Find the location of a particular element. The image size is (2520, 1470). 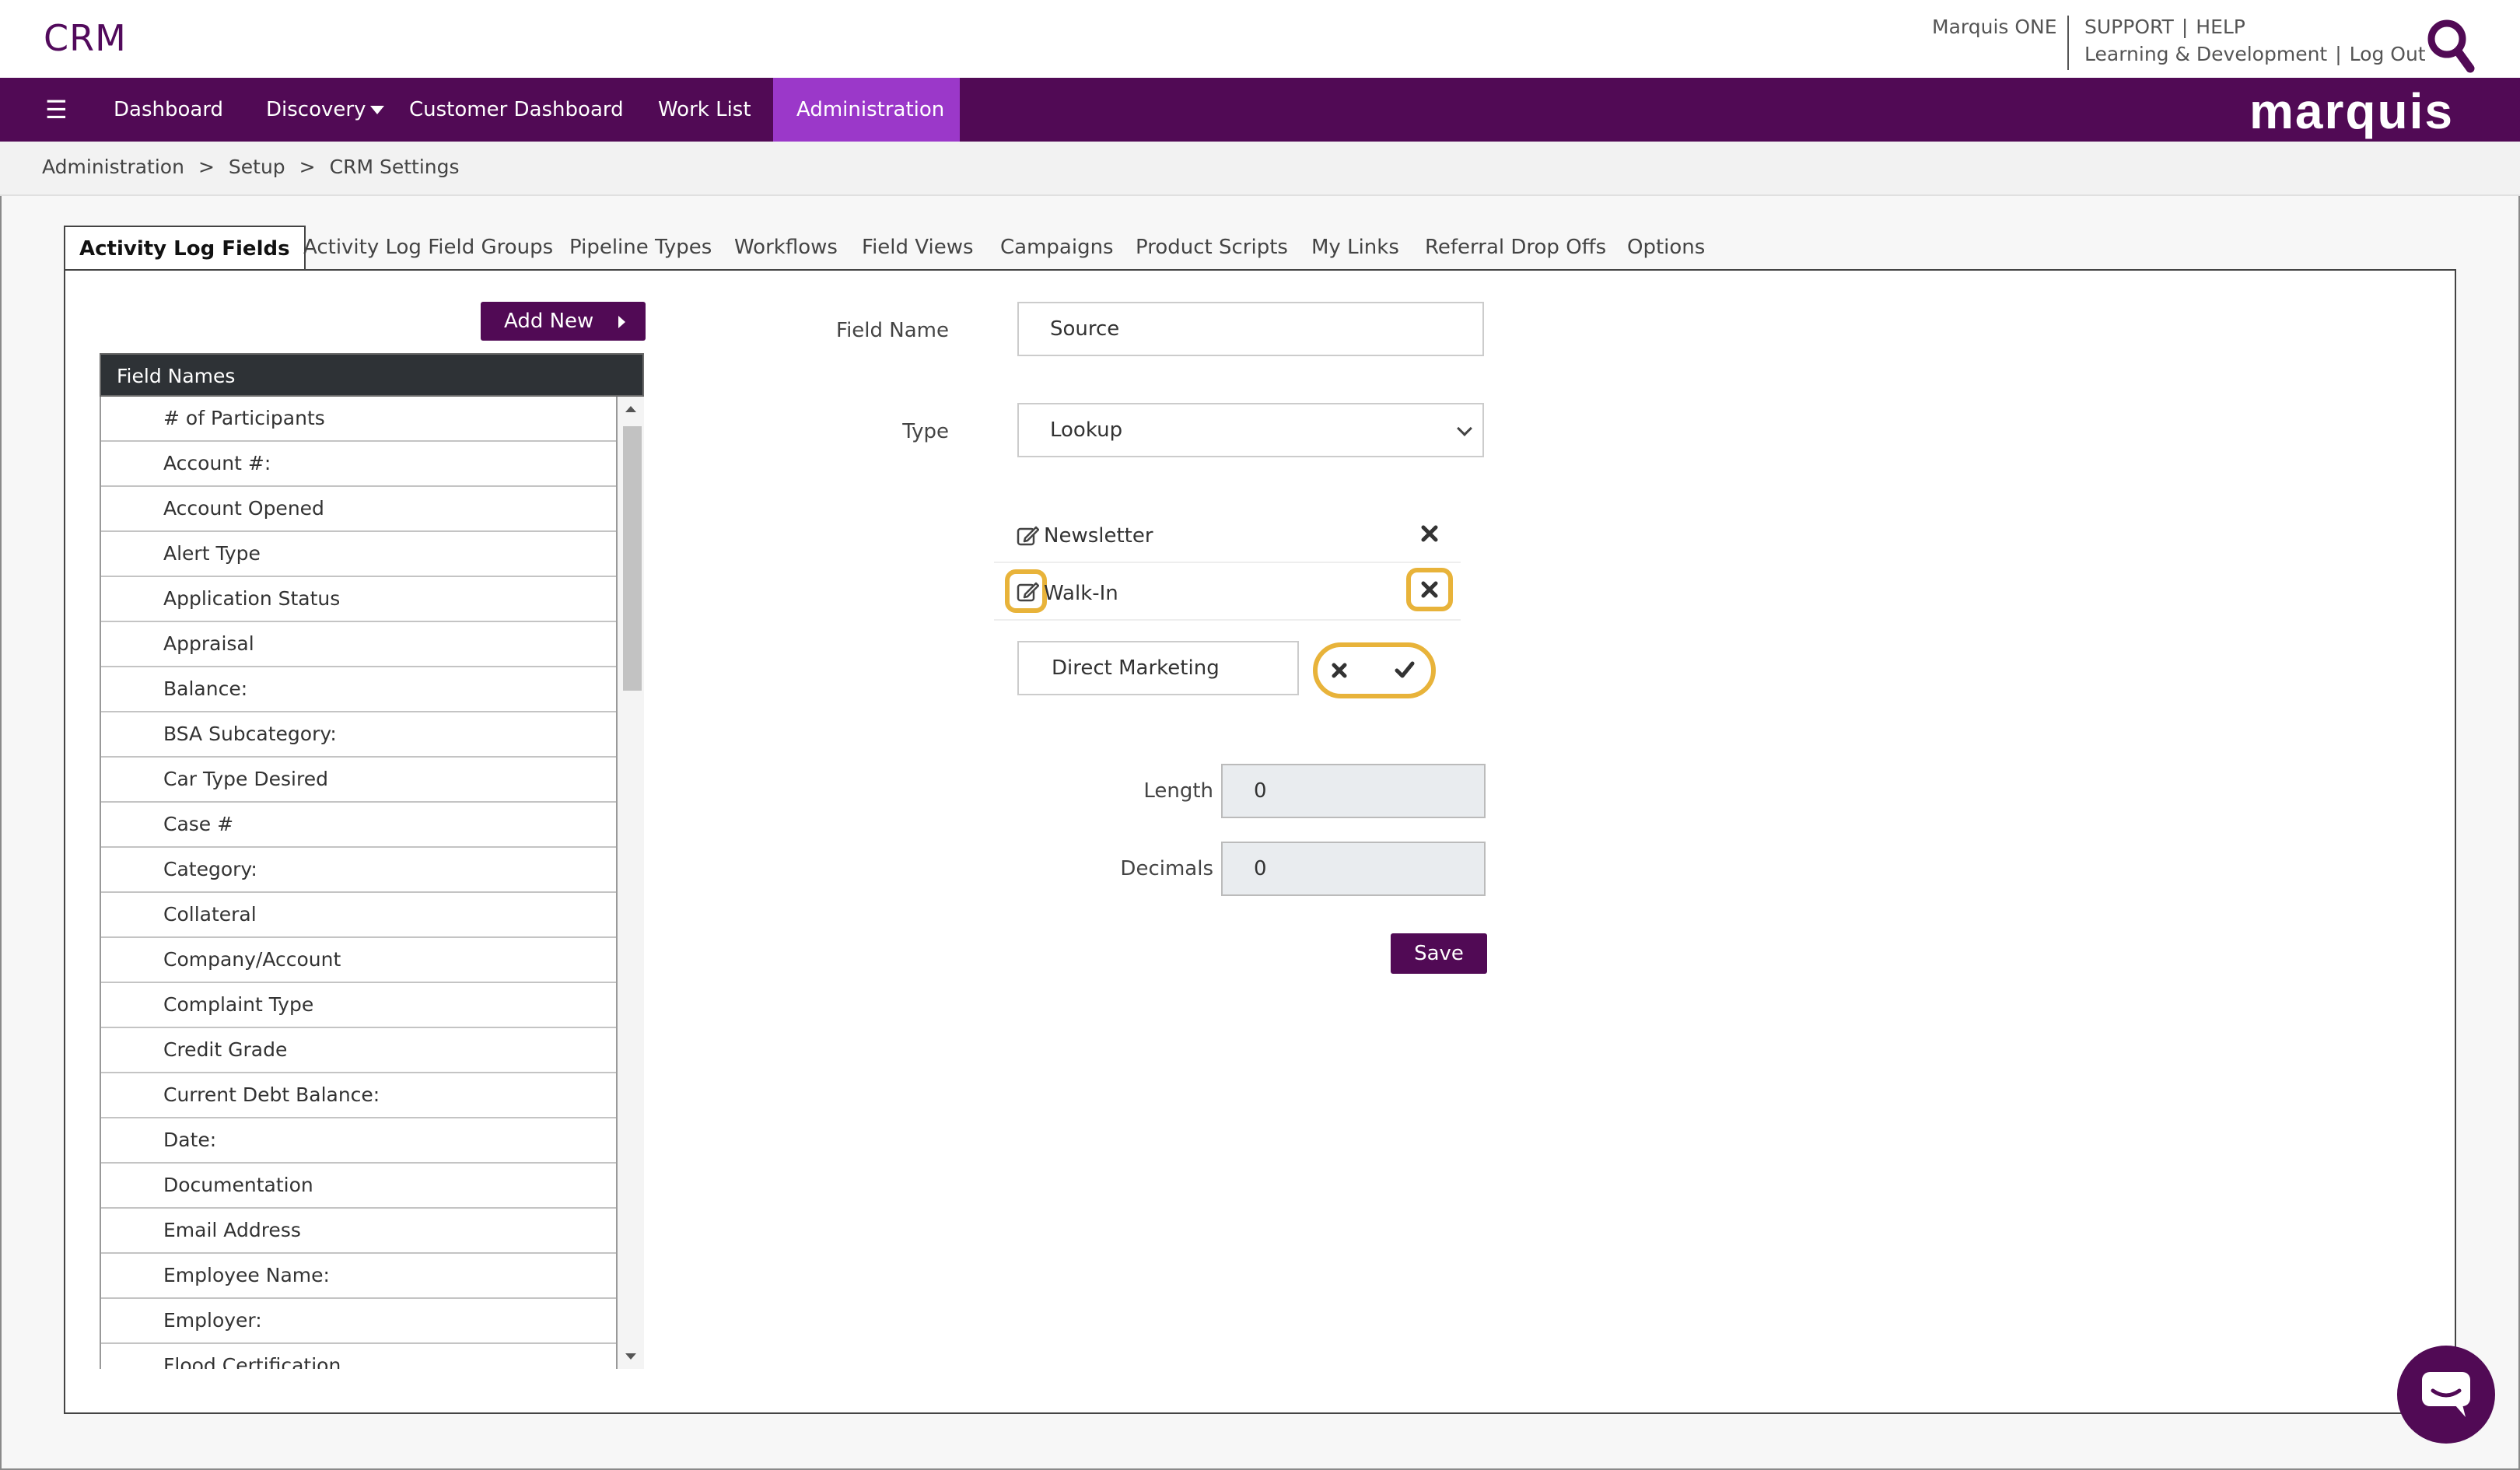

app-title: CRM is located at coordinates (85, 38).